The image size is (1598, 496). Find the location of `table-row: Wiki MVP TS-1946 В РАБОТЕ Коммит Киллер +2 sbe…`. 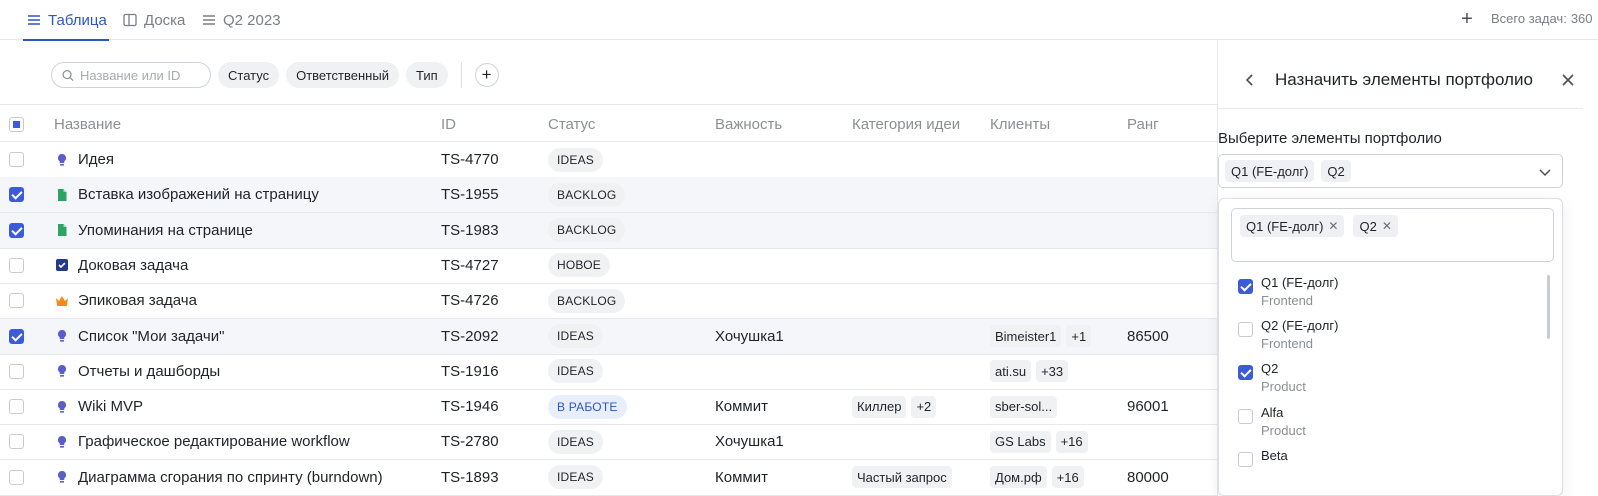

table-row: Wiki MVP TS-1946 В РАБОТЕ Коммит Киллер +2 sbe… is located at coordinates (608, 407).